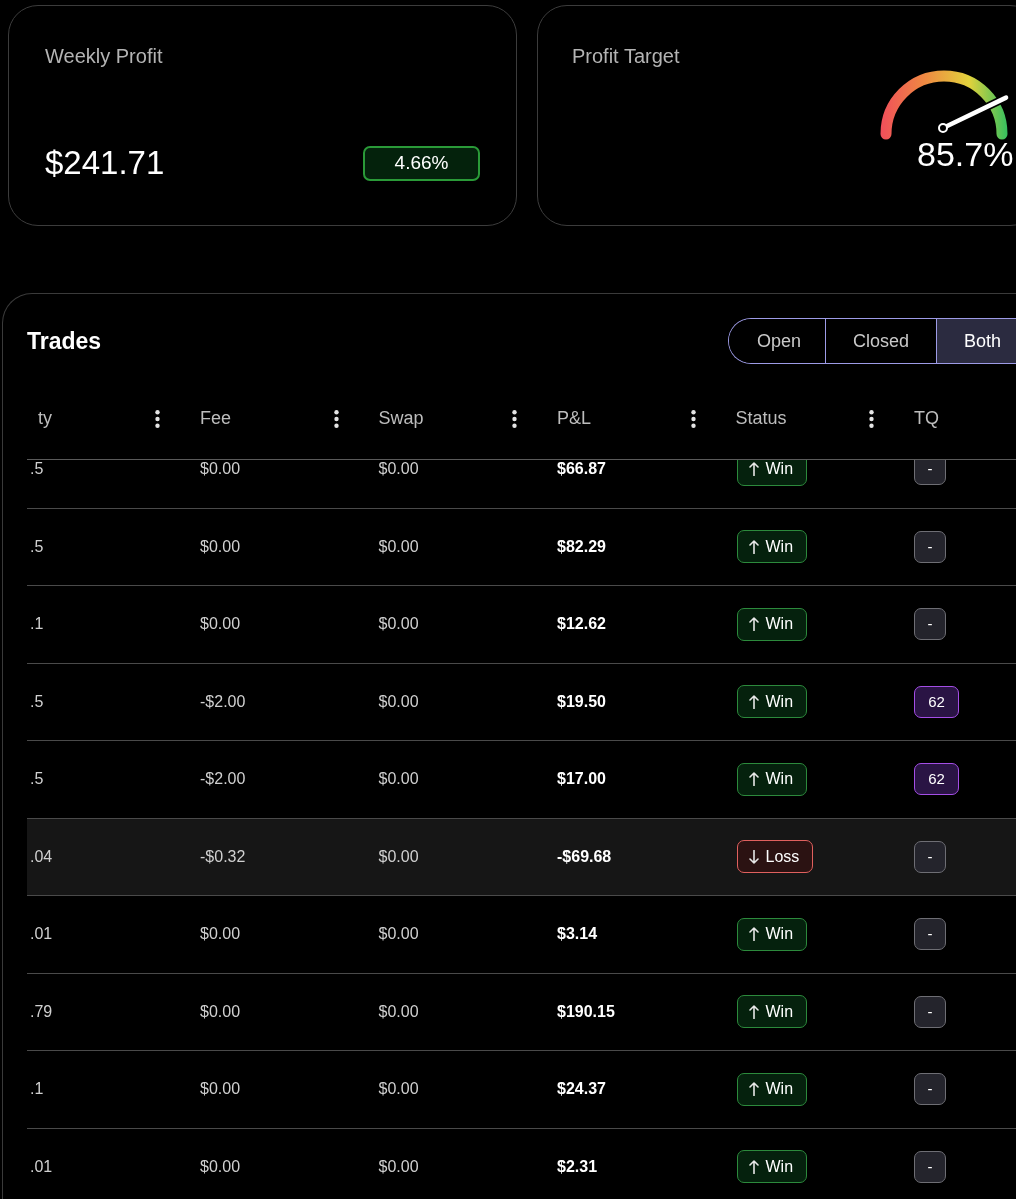 This screenshot has height=1199, width=1016. What do you see at coordinates (753, 856) in the screenshot?
I see `arrow-down-icon` at bounding box center [753, 856].